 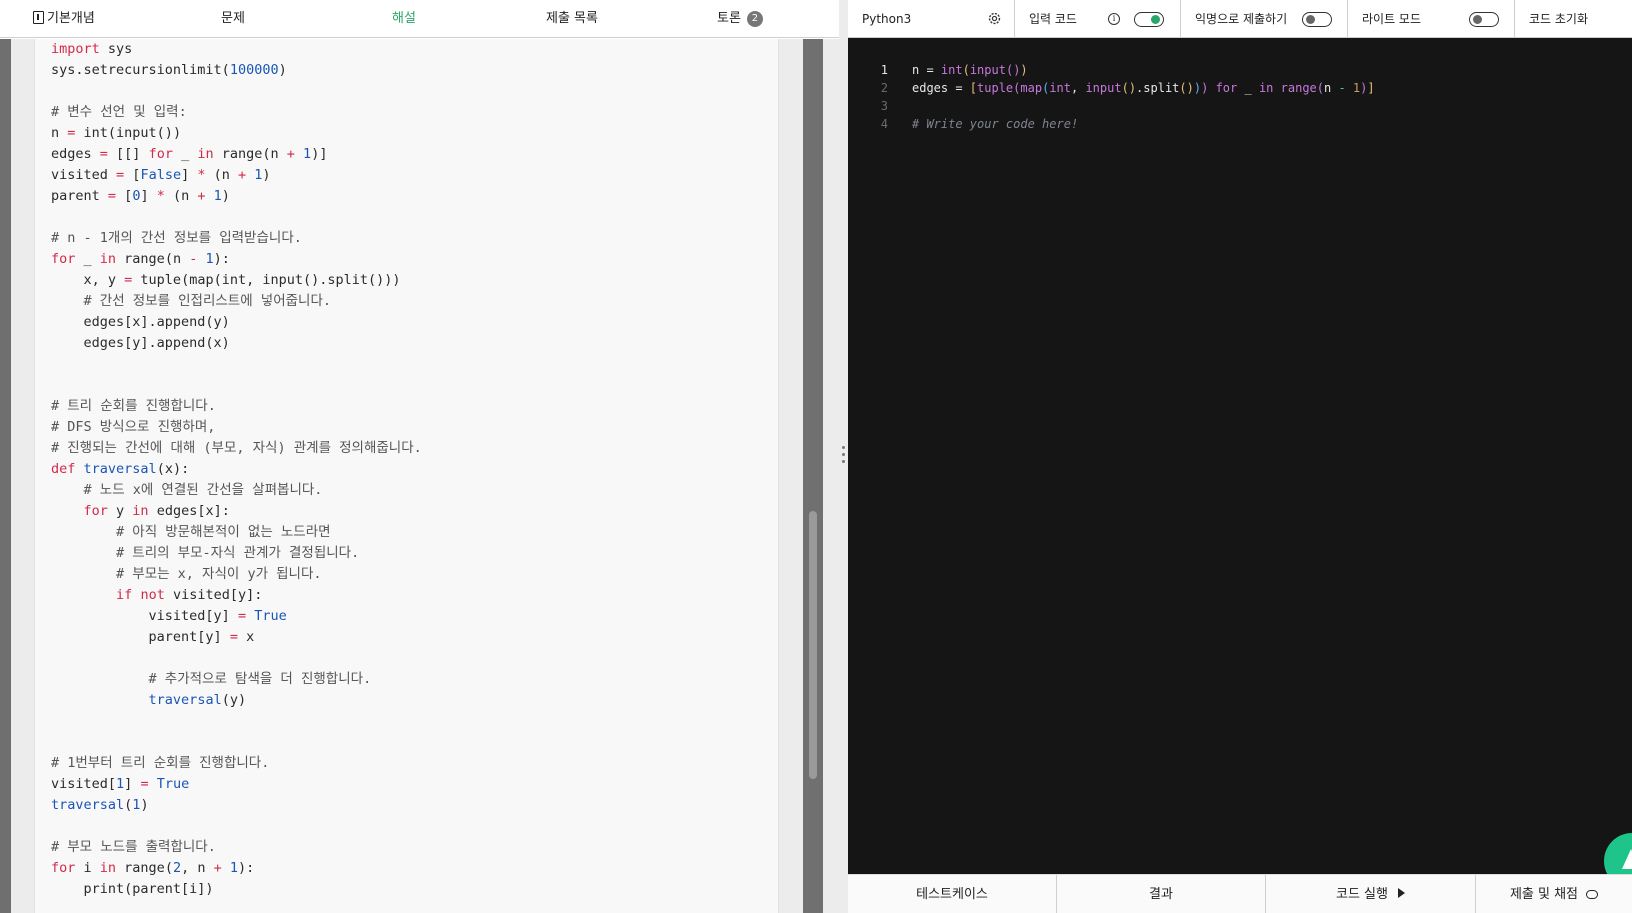 I want to click on reset-code-button: 코드 초기화, so click(x=1573, y=19).